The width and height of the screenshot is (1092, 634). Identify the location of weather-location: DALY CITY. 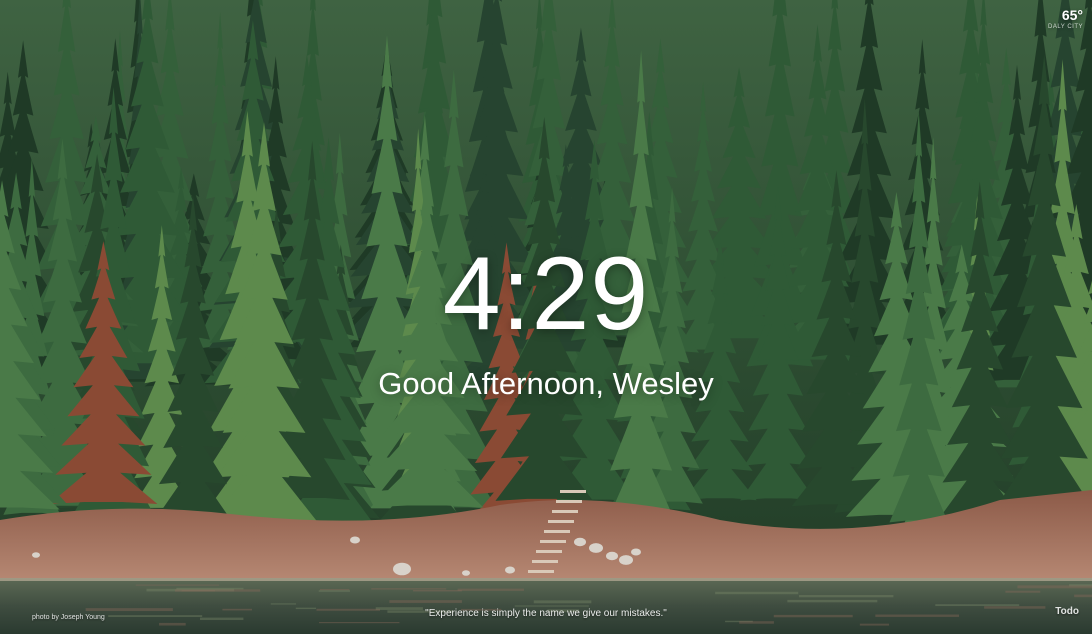
(1065, 27).